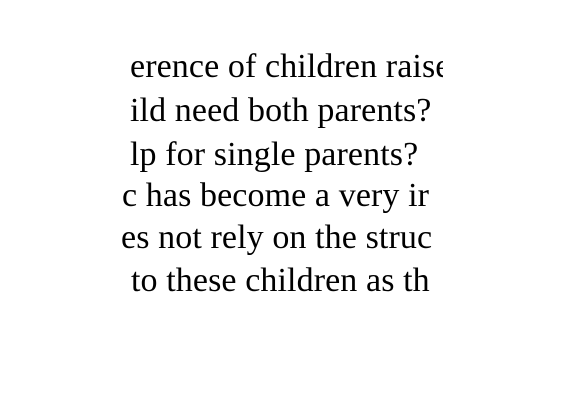  What do you see at coordinates (277, 237) in the screenshot?
I see `text-line-5: es not rely on the struc` at bounding box center [277, 237].